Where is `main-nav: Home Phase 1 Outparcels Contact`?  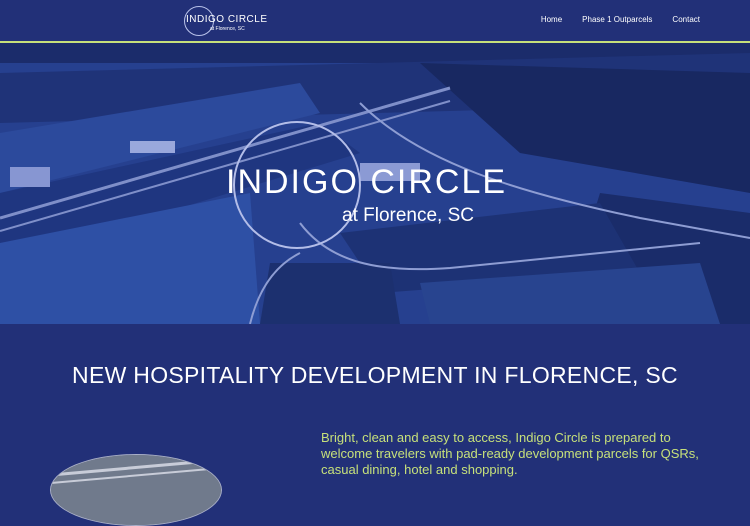 main-nav: Home Phase 1 Outparcels Contact is located at coordinates (620, 19).